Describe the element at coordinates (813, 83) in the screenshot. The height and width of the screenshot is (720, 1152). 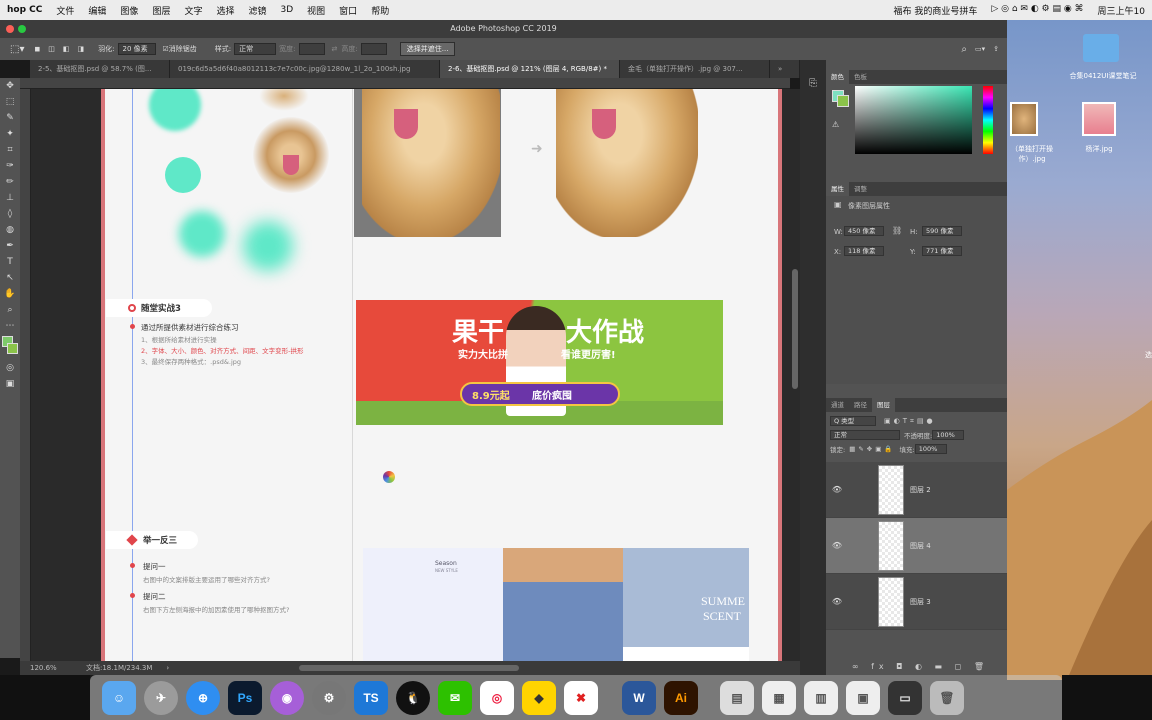
I see `history-panel-icon: ⎘` at that location.